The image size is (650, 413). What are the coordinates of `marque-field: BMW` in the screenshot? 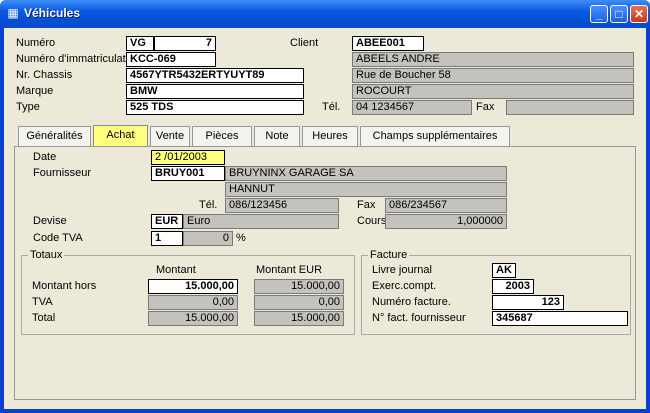 It's located at (215, 91).